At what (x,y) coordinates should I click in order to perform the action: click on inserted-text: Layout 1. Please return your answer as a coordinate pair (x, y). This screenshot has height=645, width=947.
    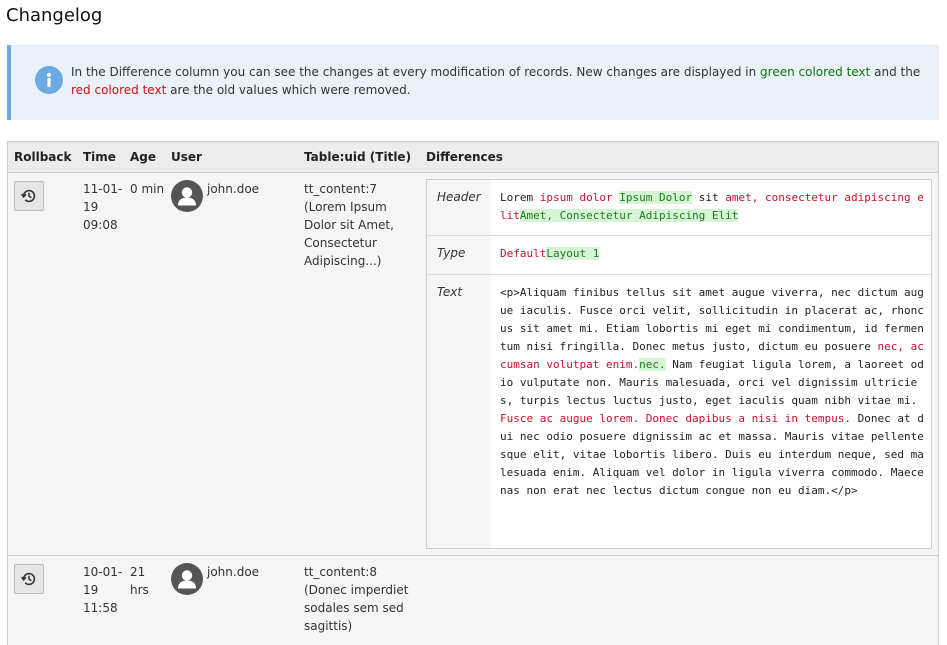
    Looking at the image, I should click on (573, 253).